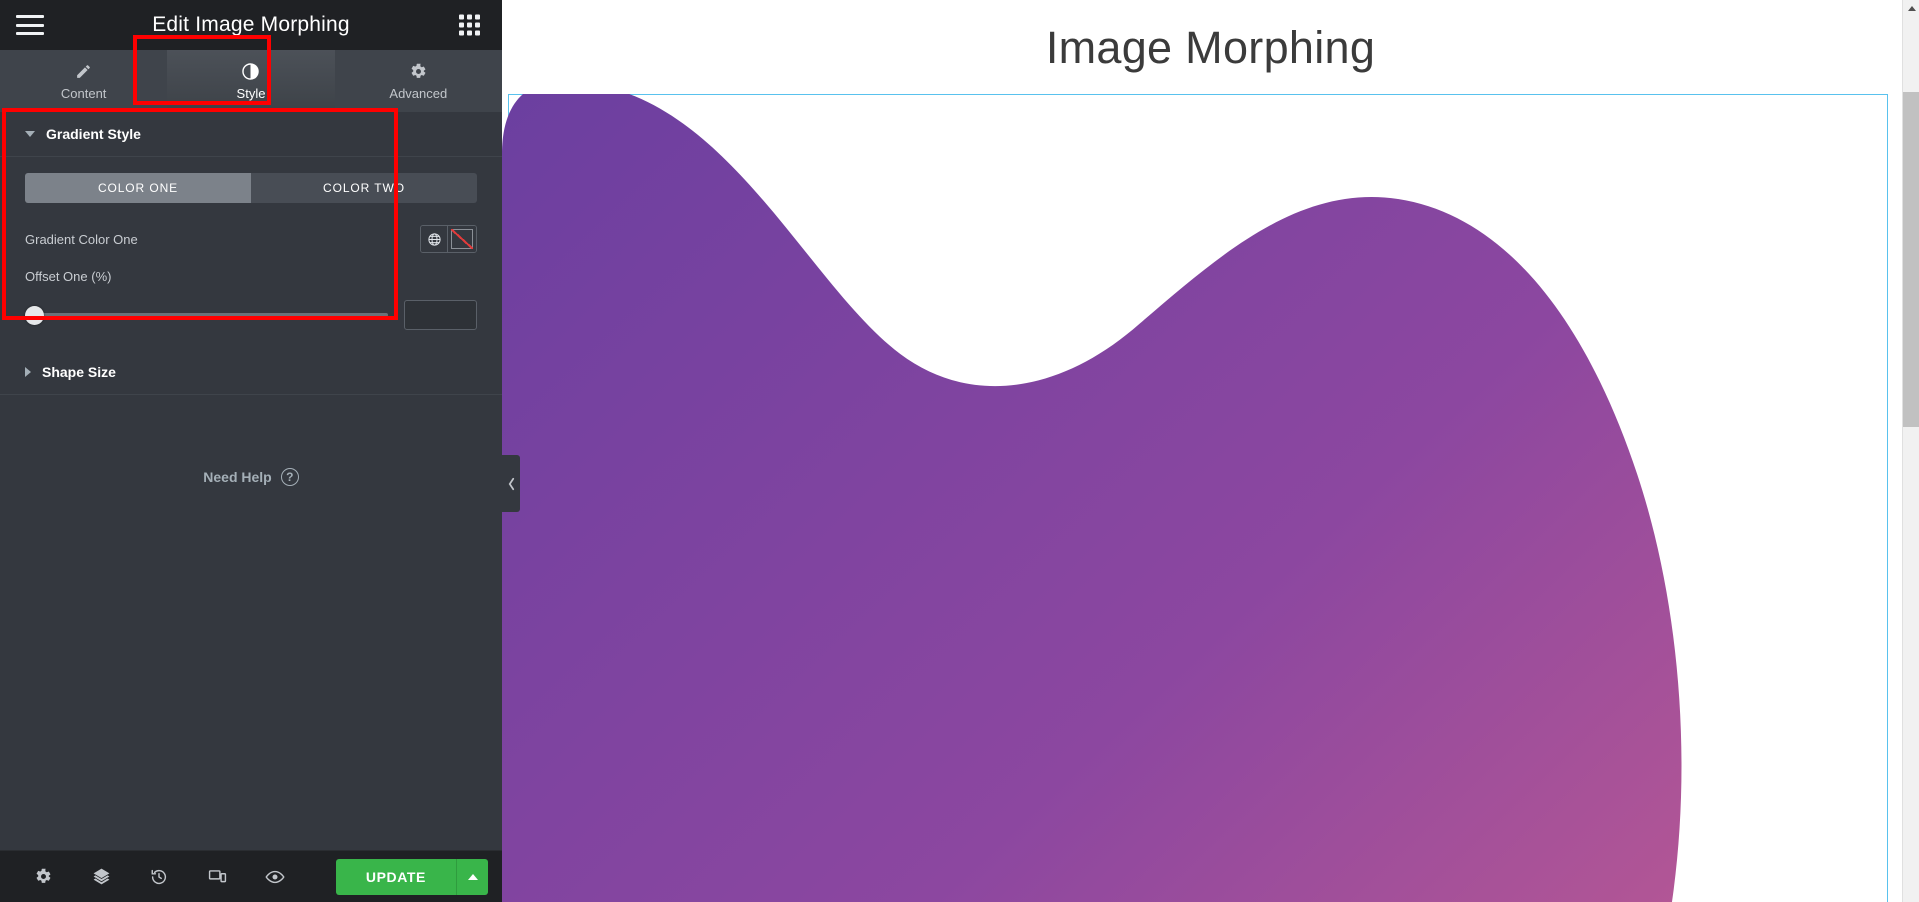 The image size is (1919, 902). What do you see at coordinates (1910, 451) in the screenshot?
I see `browser-scrollbar` at bounding box center [1910, 451].